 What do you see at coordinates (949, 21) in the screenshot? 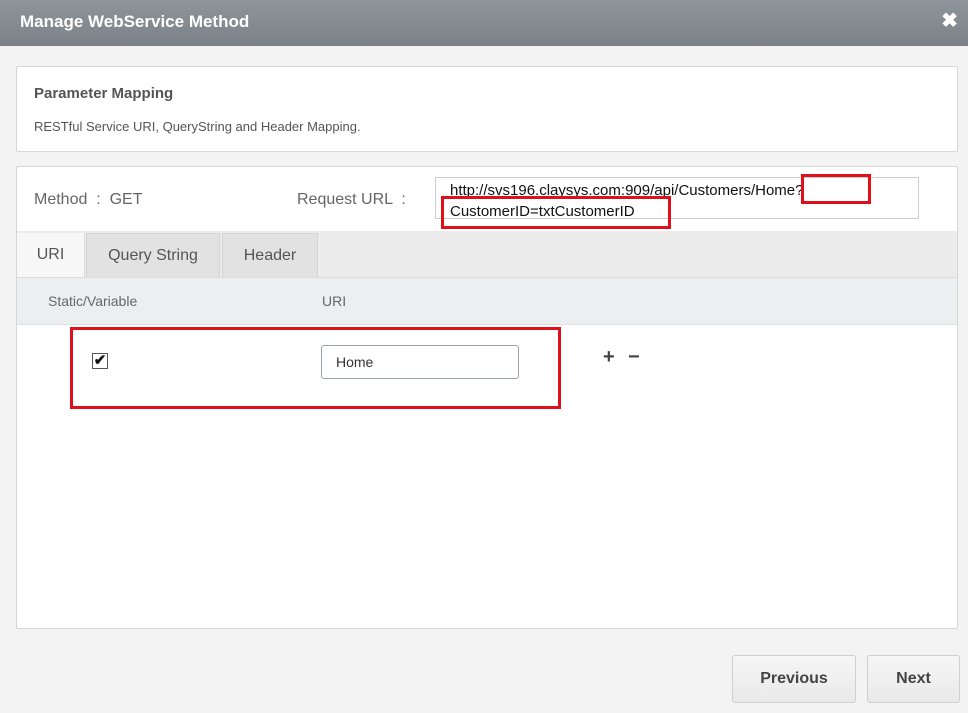
I see `close-icon: ✖` at bounding box center [949, 21].